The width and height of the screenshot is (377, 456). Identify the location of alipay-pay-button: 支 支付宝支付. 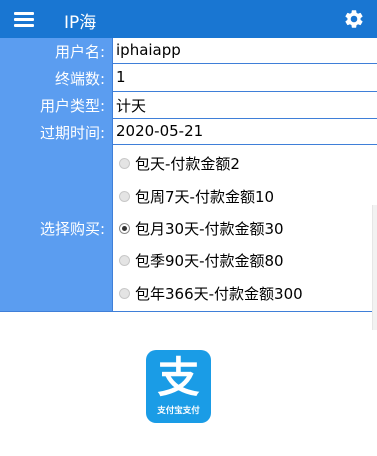
(178, 386).